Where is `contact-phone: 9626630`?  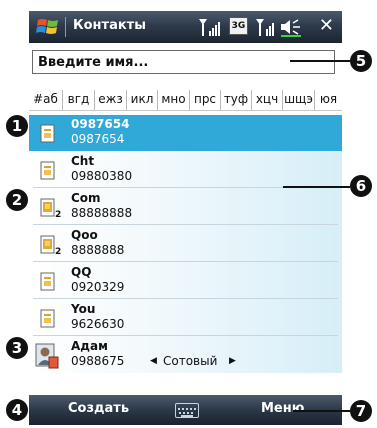 contact-phone: 9626630 is located at coordinates (98, 324).